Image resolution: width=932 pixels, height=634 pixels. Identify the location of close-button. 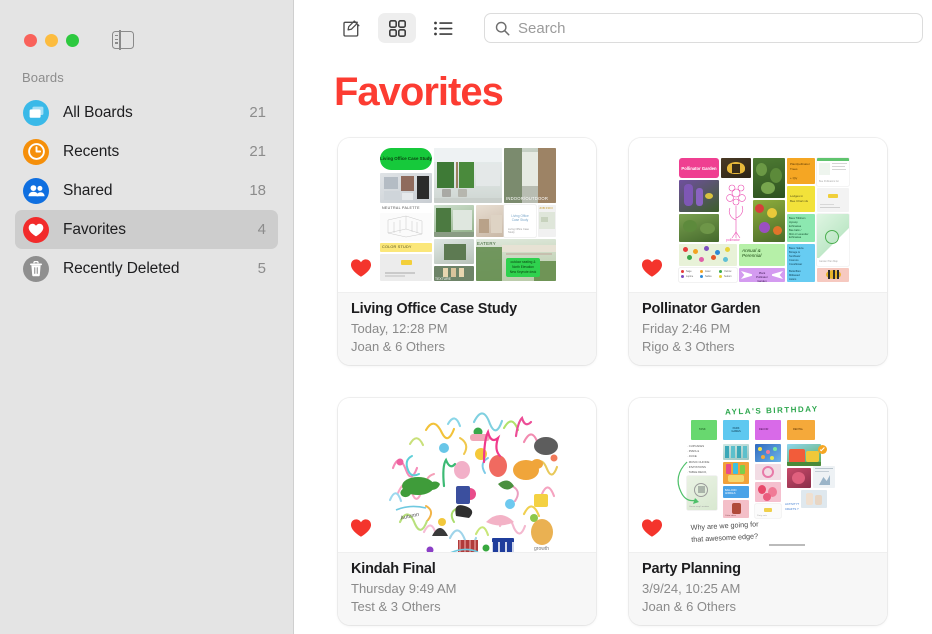
(30, 40).